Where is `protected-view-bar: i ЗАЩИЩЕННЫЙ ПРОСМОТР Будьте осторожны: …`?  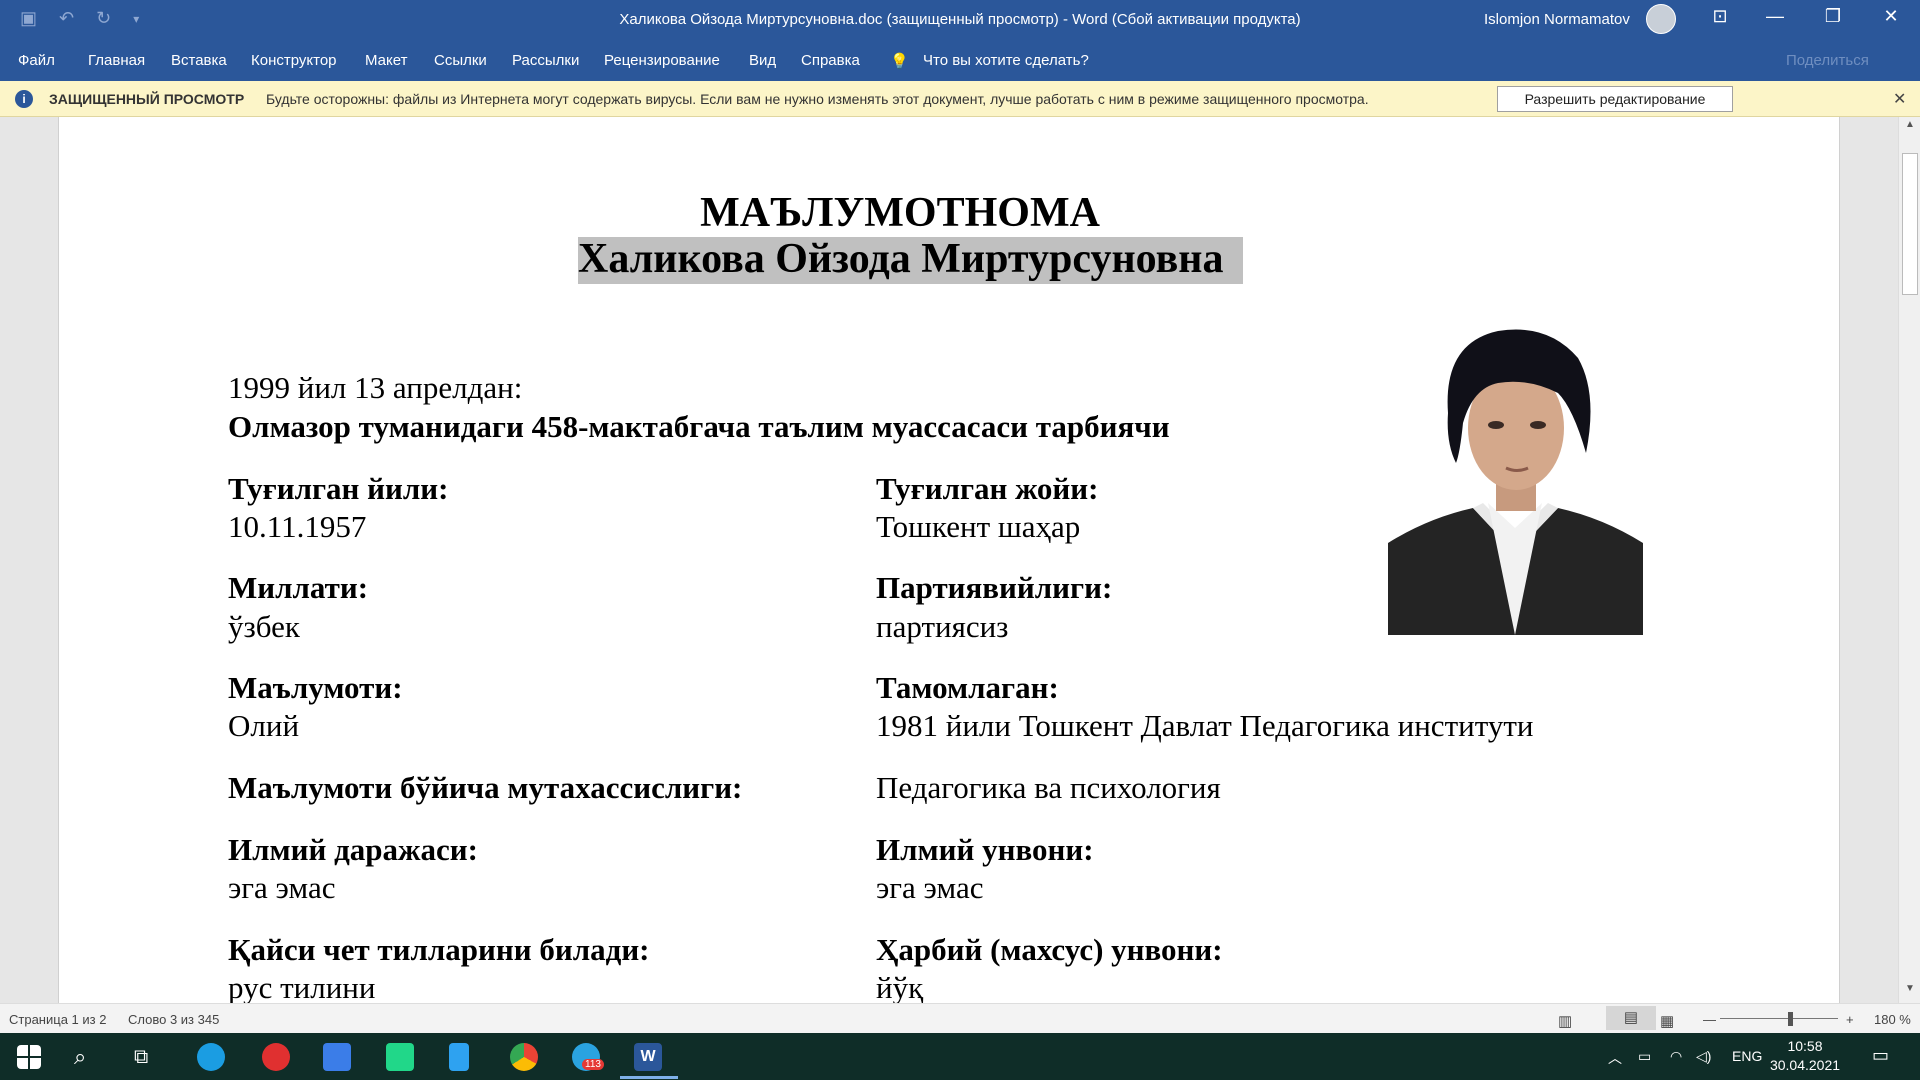
protected-view-bar: i ЗАЩИЩЕННЫЙ ПРОСМОТР Будьте осторожны: … is located at coordinates (960, 99).